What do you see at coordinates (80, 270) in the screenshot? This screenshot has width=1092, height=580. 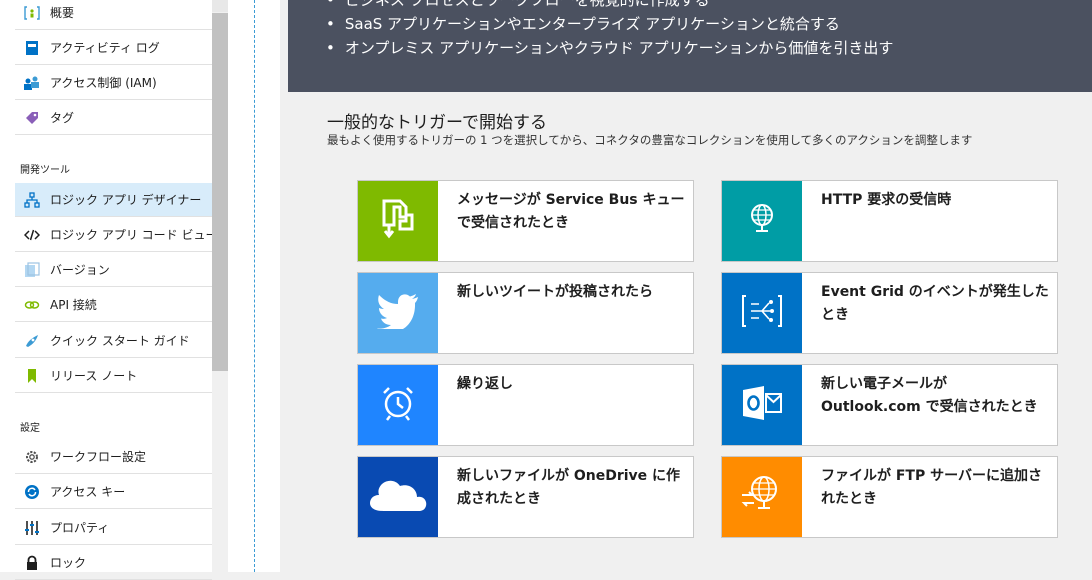 I see `sidebar-item-label: バージョン` at bounding box center [80, 270].